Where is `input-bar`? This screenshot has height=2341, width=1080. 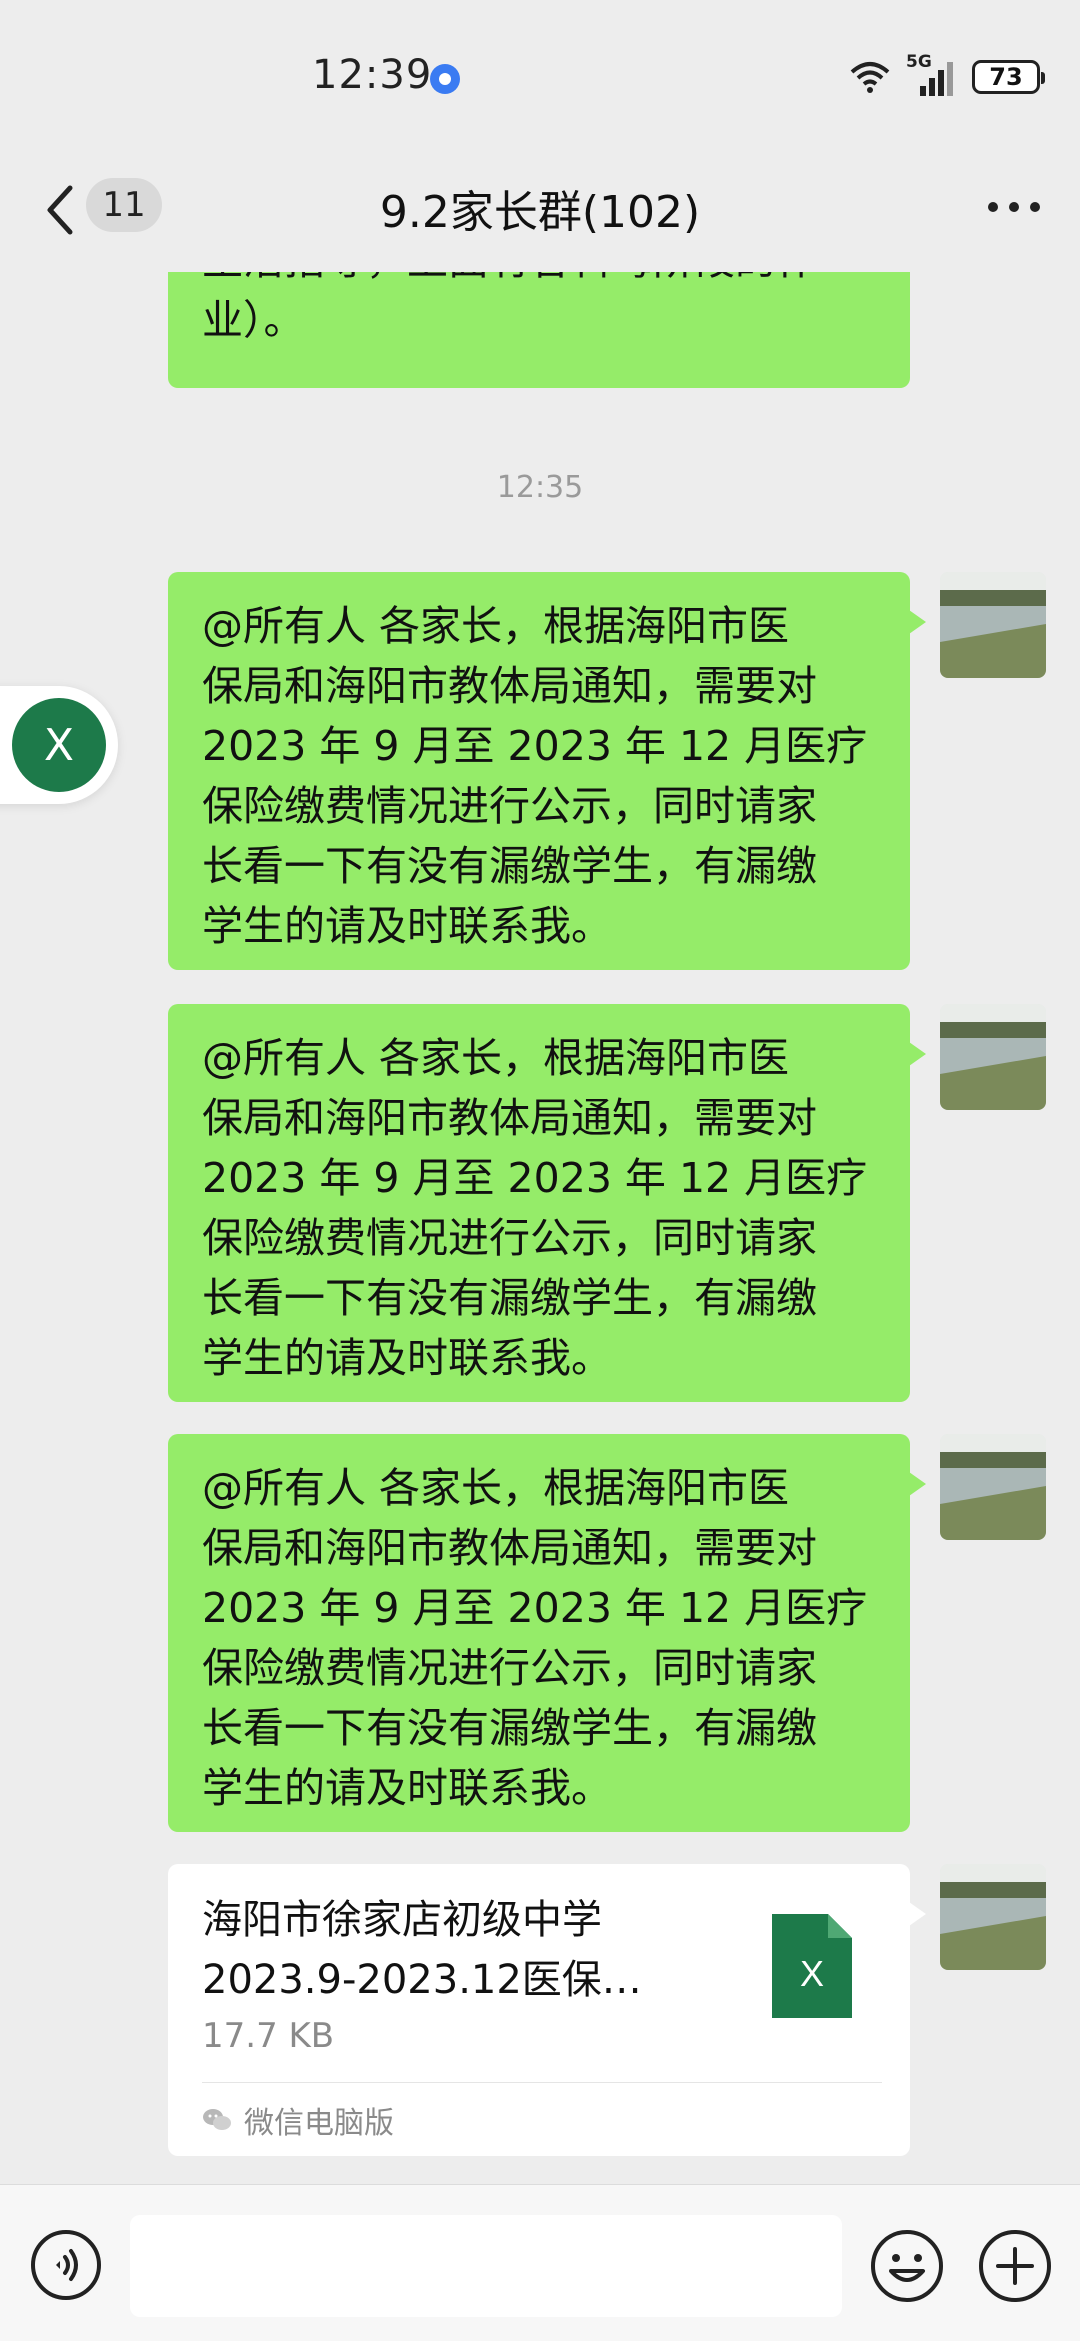 input-bar is located at coordinates (540, 2262).